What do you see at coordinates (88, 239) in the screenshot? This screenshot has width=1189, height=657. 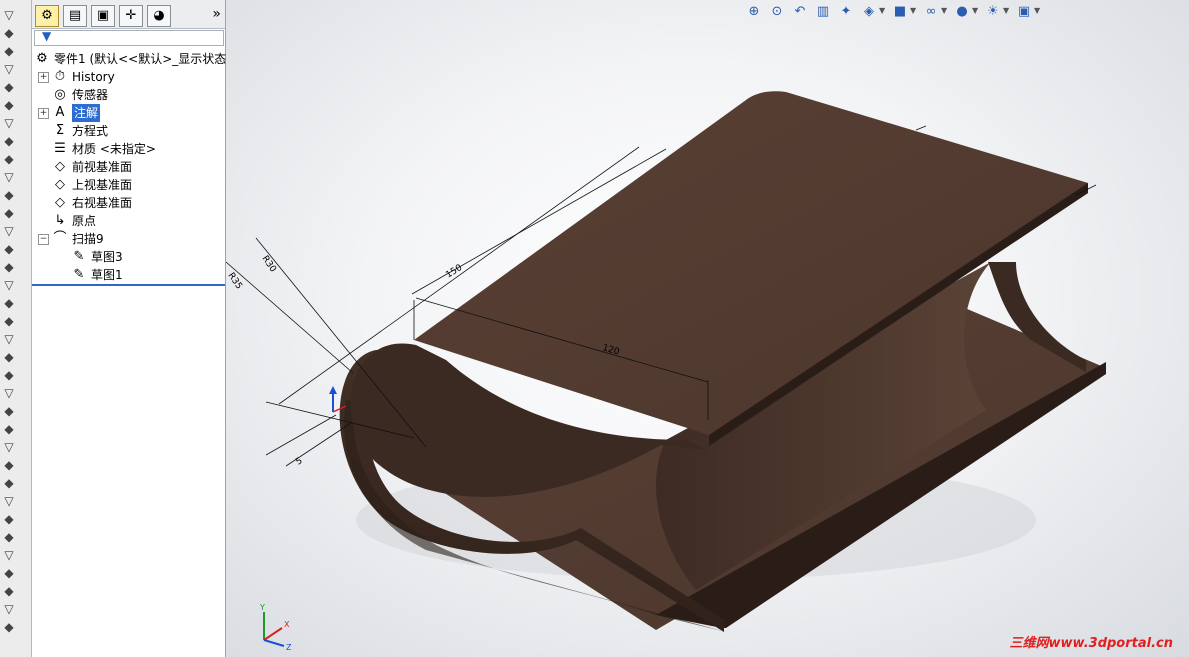 I see `tree-item-label: 扫描9` at bounding box center [88, 239].